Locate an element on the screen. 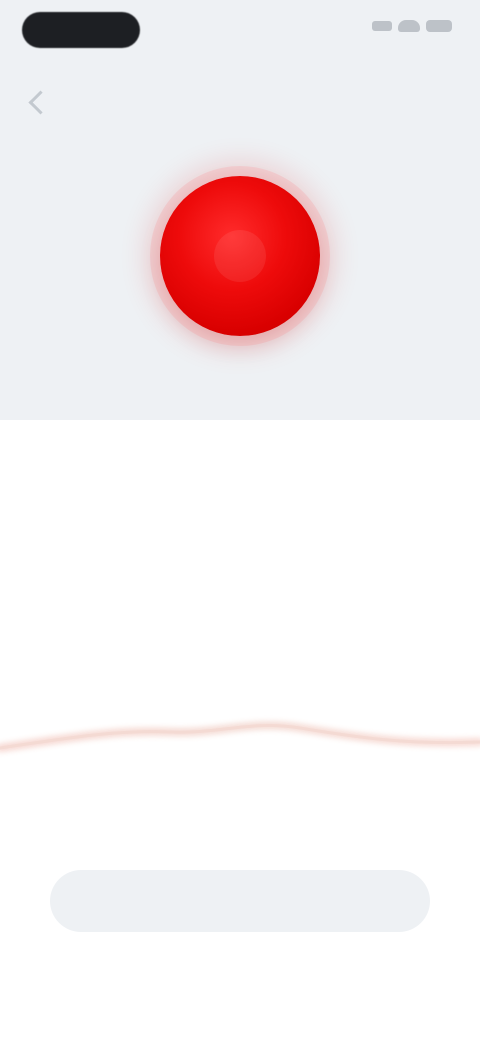  chevron-left-icon is located at coordinates (40, 102).